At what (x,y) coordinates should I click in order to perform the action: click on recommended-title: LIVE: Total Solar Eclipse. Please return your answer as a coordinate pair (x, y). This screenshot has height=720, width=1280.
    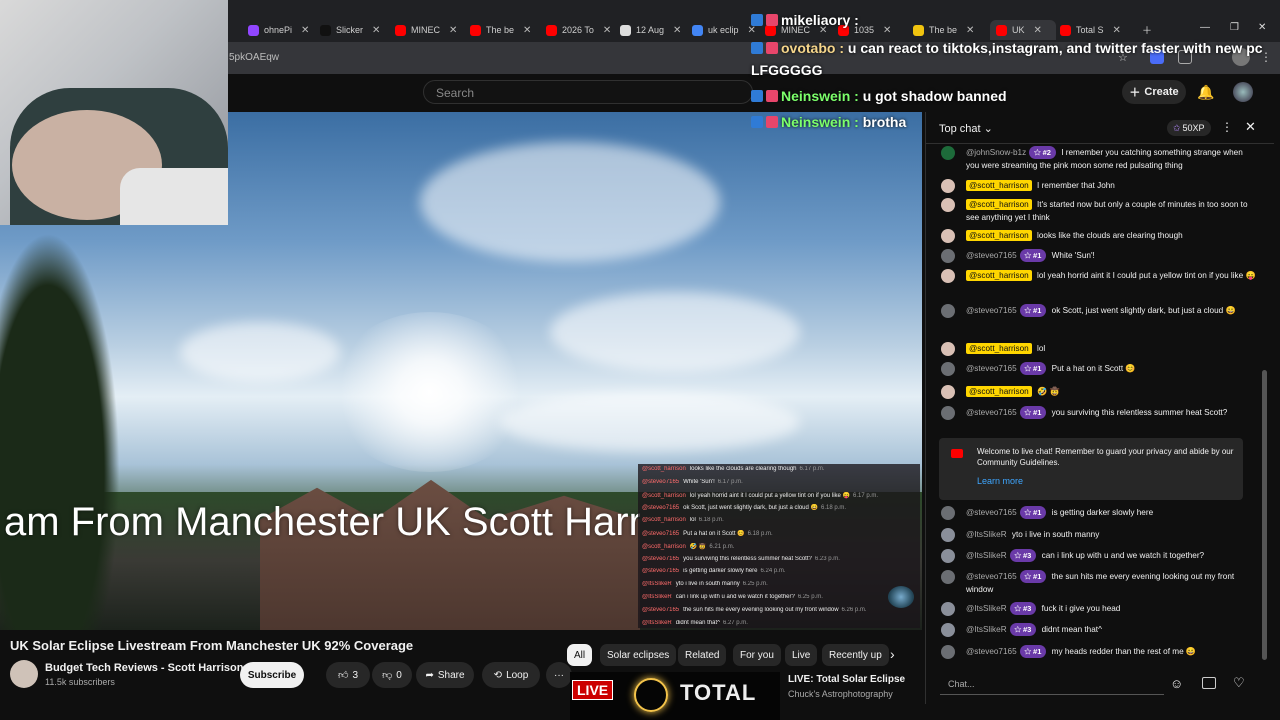
    Looking at the image, I should click on (846, 679).